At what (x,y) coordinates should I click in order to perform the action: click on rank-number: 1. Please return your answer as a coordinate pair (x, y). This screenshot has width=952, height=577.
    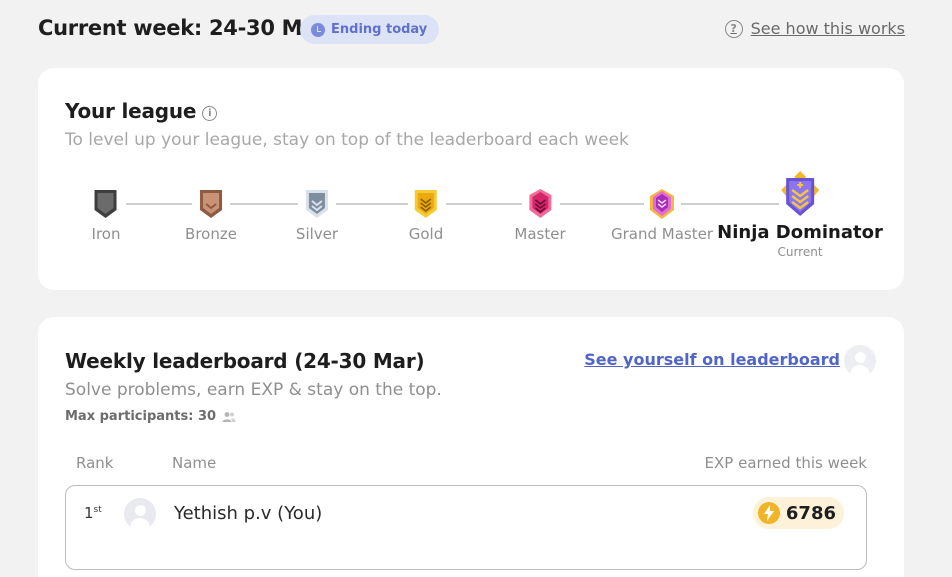
    Looking at the image, I should click on (89, 513).